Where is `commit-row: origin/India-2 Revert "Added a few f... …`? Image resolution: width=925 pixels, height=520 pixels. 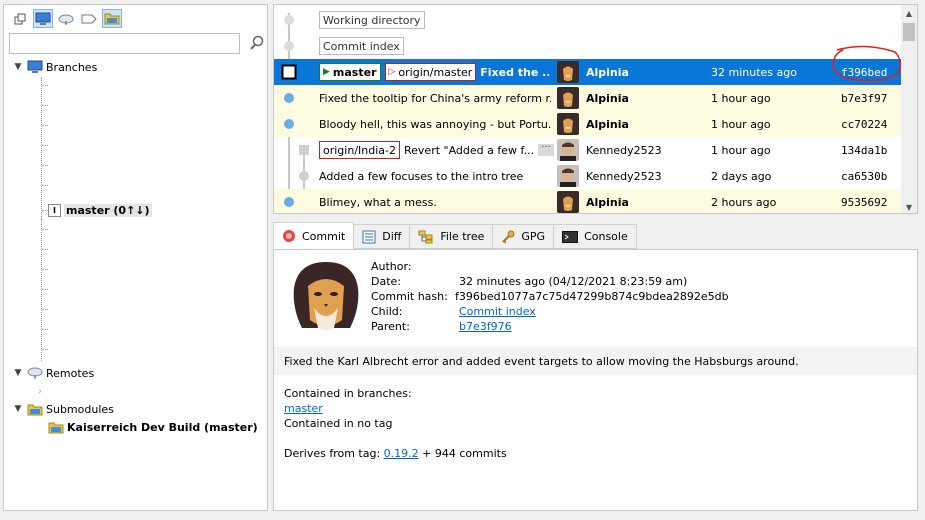 commit-row: origin/India-2 Revert "Added a few f... … is located at coordinates (587, 150).